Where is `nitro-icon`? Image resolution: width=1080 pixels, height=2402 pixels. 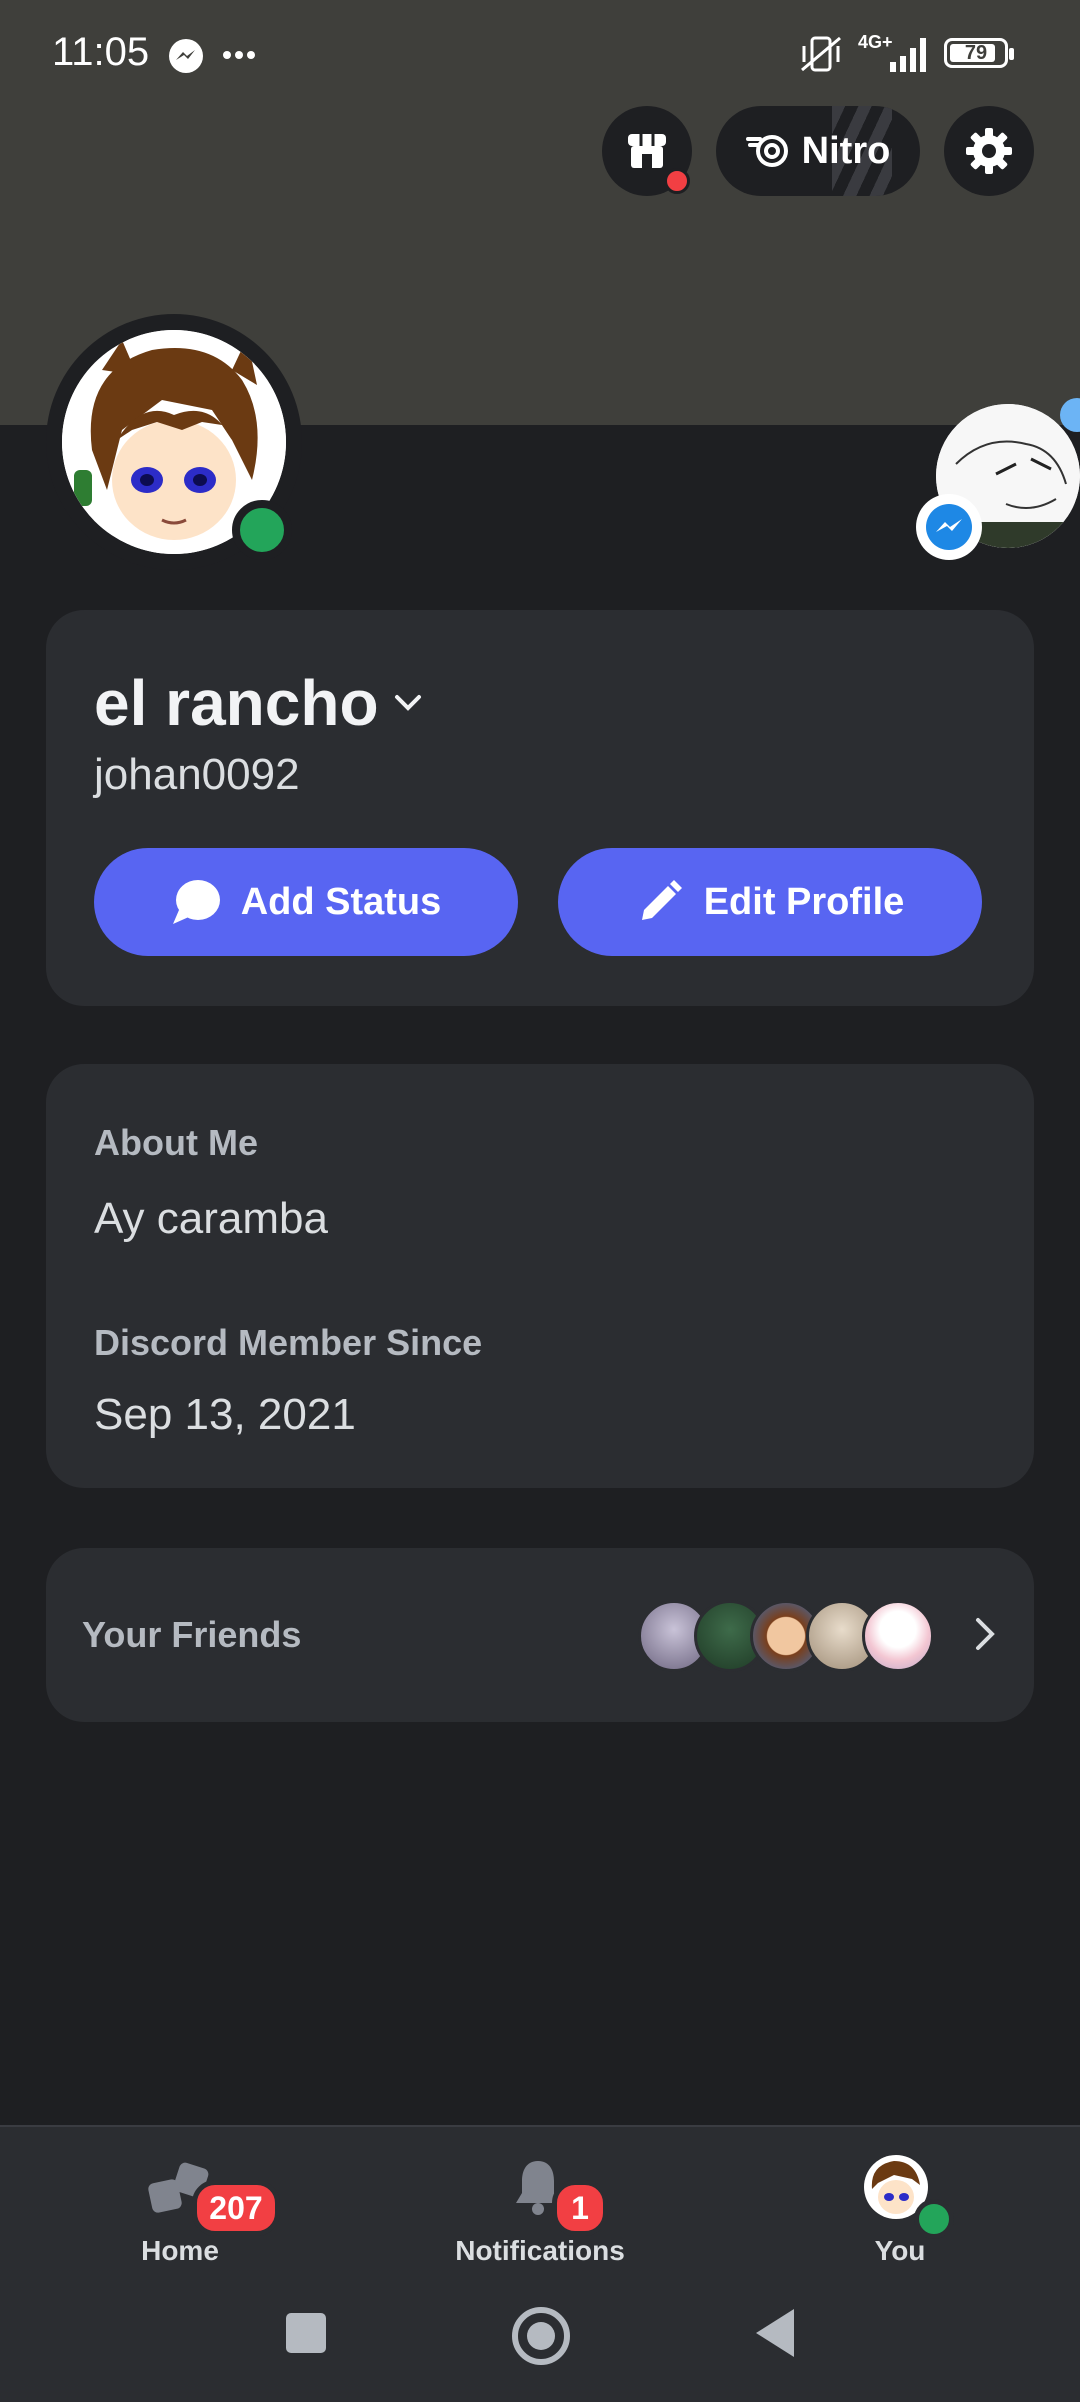 nitro-icon is located at coordinates (766, 151).